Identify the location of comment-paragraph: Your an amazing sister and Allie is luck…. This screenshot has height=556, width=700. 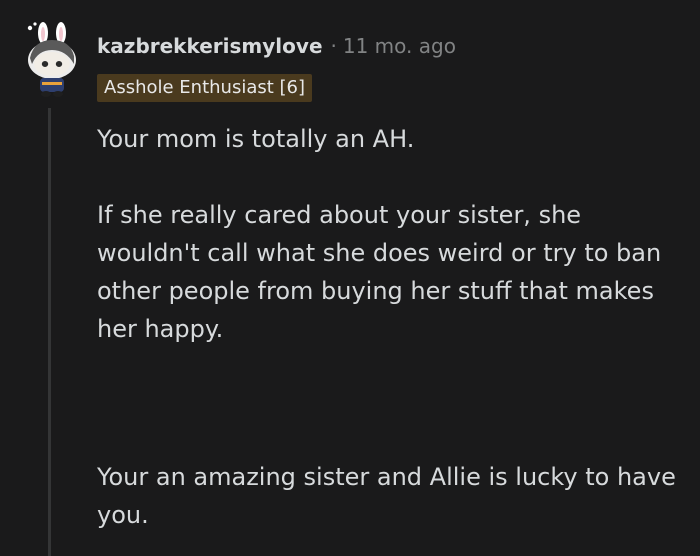
(386, 496).